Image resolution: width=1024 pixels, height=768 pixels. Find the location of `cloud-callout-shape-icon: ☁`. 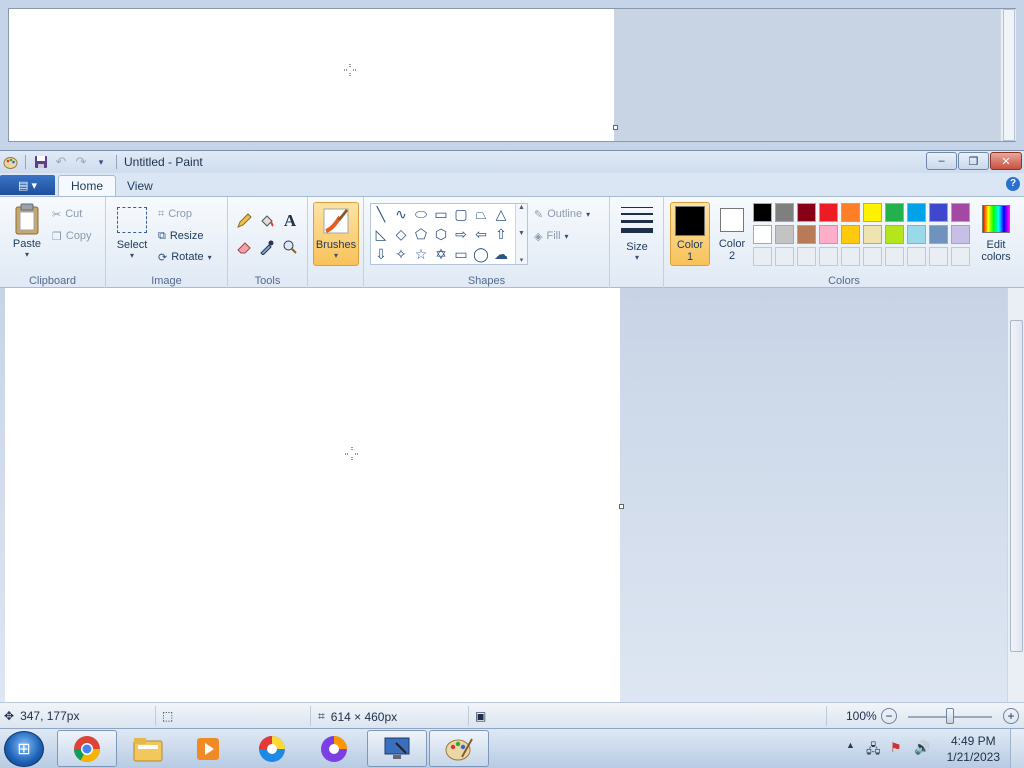

cloud-callout-shape-icon: ☁ is located at coordinates (501, 254).